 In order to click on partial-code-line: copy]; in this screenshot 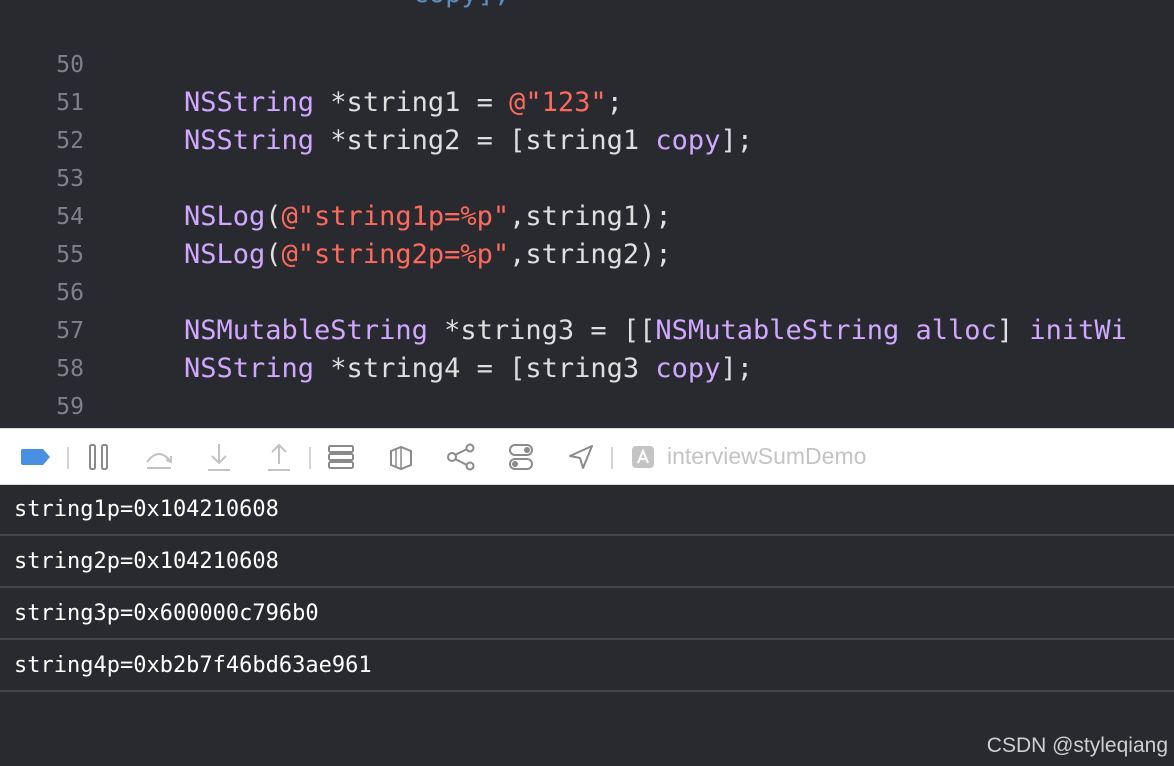, I will do `click(315, 4)`.